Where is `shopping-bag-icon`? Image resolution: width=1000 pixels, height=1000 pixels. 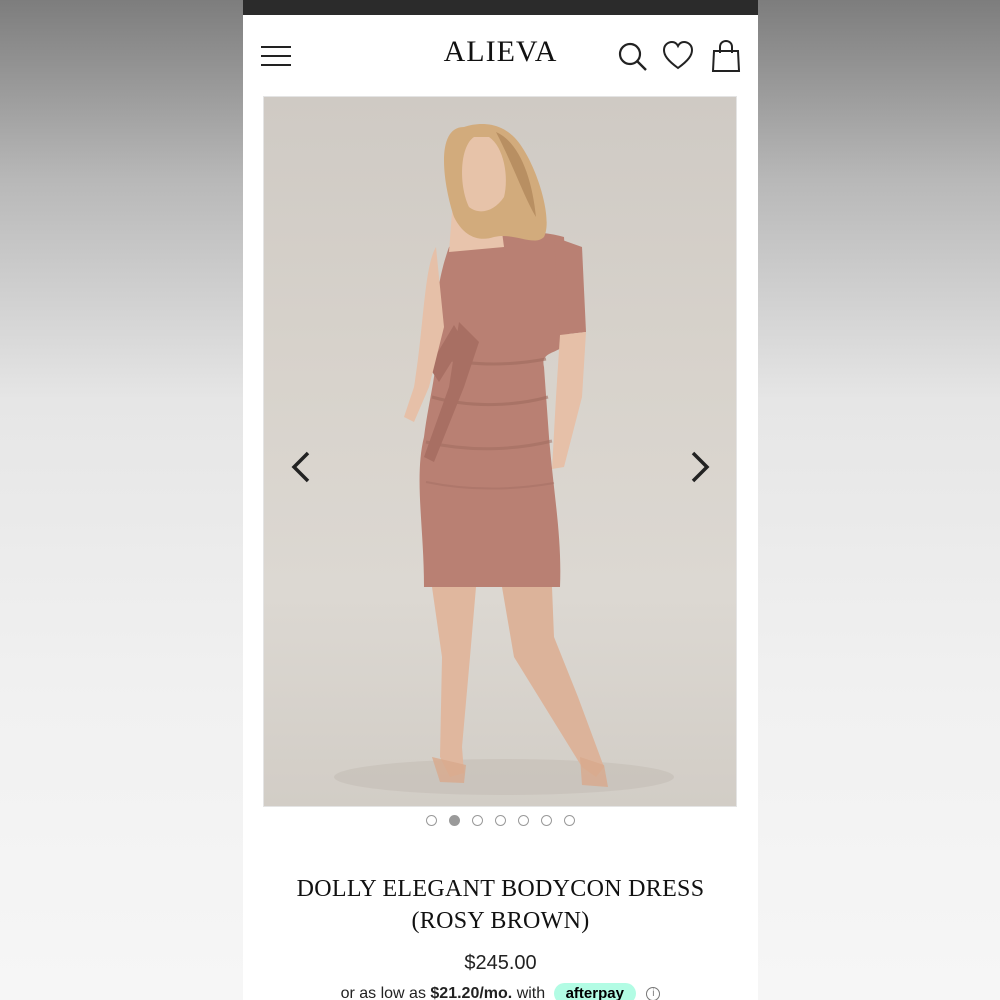
shopping-bag-icon is located at coordinates (726, 55).